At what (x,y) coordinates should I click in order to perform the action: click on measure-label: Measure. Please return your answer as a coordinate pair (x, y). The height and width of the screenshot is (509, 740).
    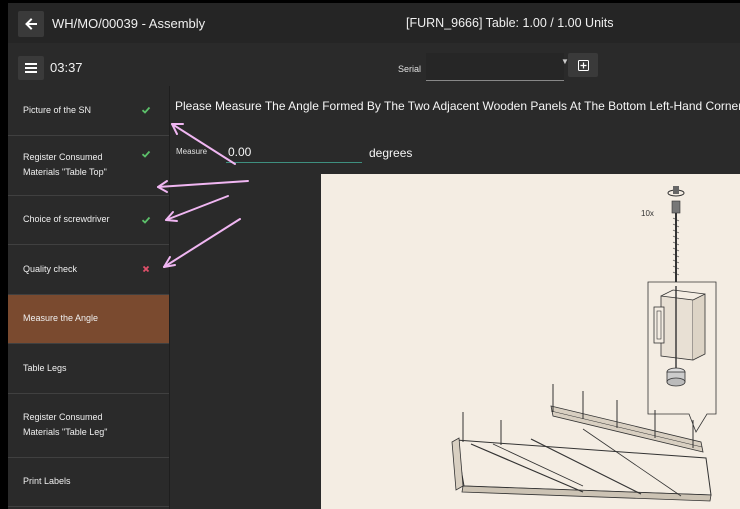
    Looking at the image, I should click on (192, 151).